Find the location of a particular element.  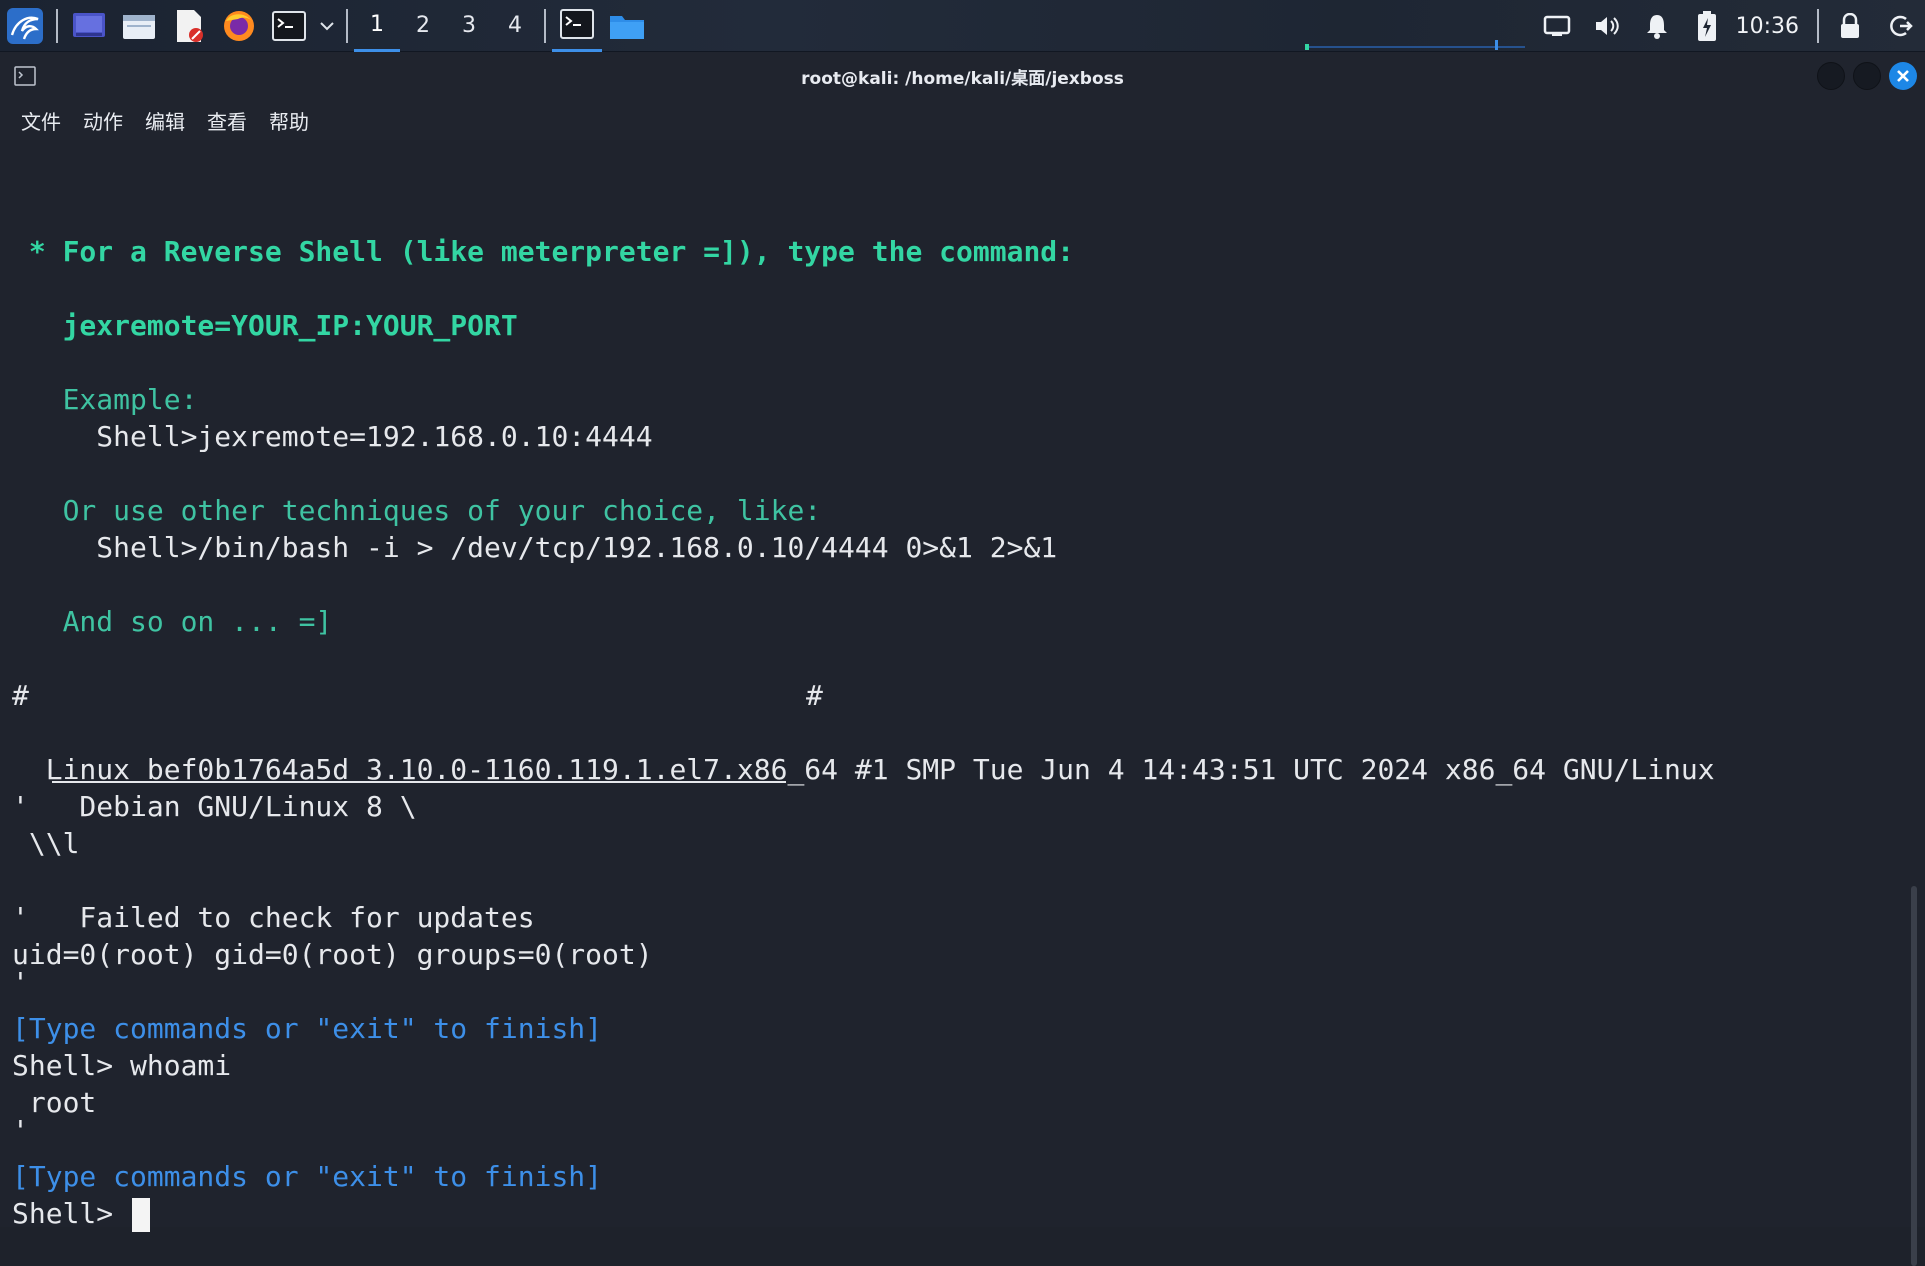

terminal-line: Shell>jexremote=192.168.0.10:4444 is located at coordinates (332, 436).